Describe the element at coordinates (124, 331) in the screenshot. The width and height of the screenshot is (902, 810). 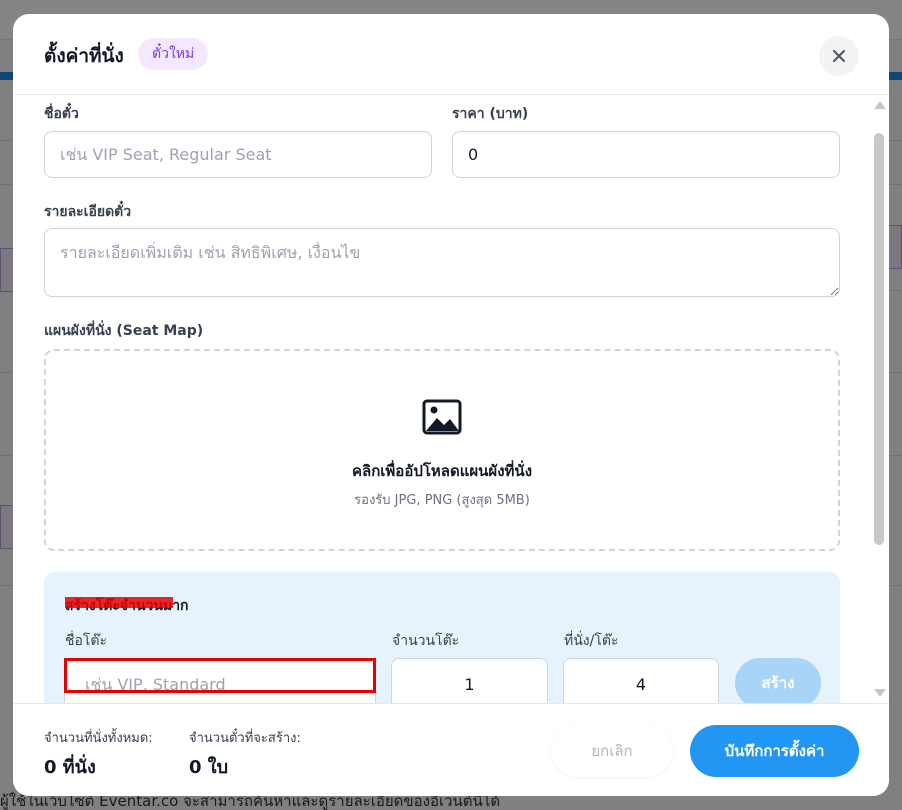
I see `seat-map-label: แผนผังที่นั่ง (Seat Map)` at that location.